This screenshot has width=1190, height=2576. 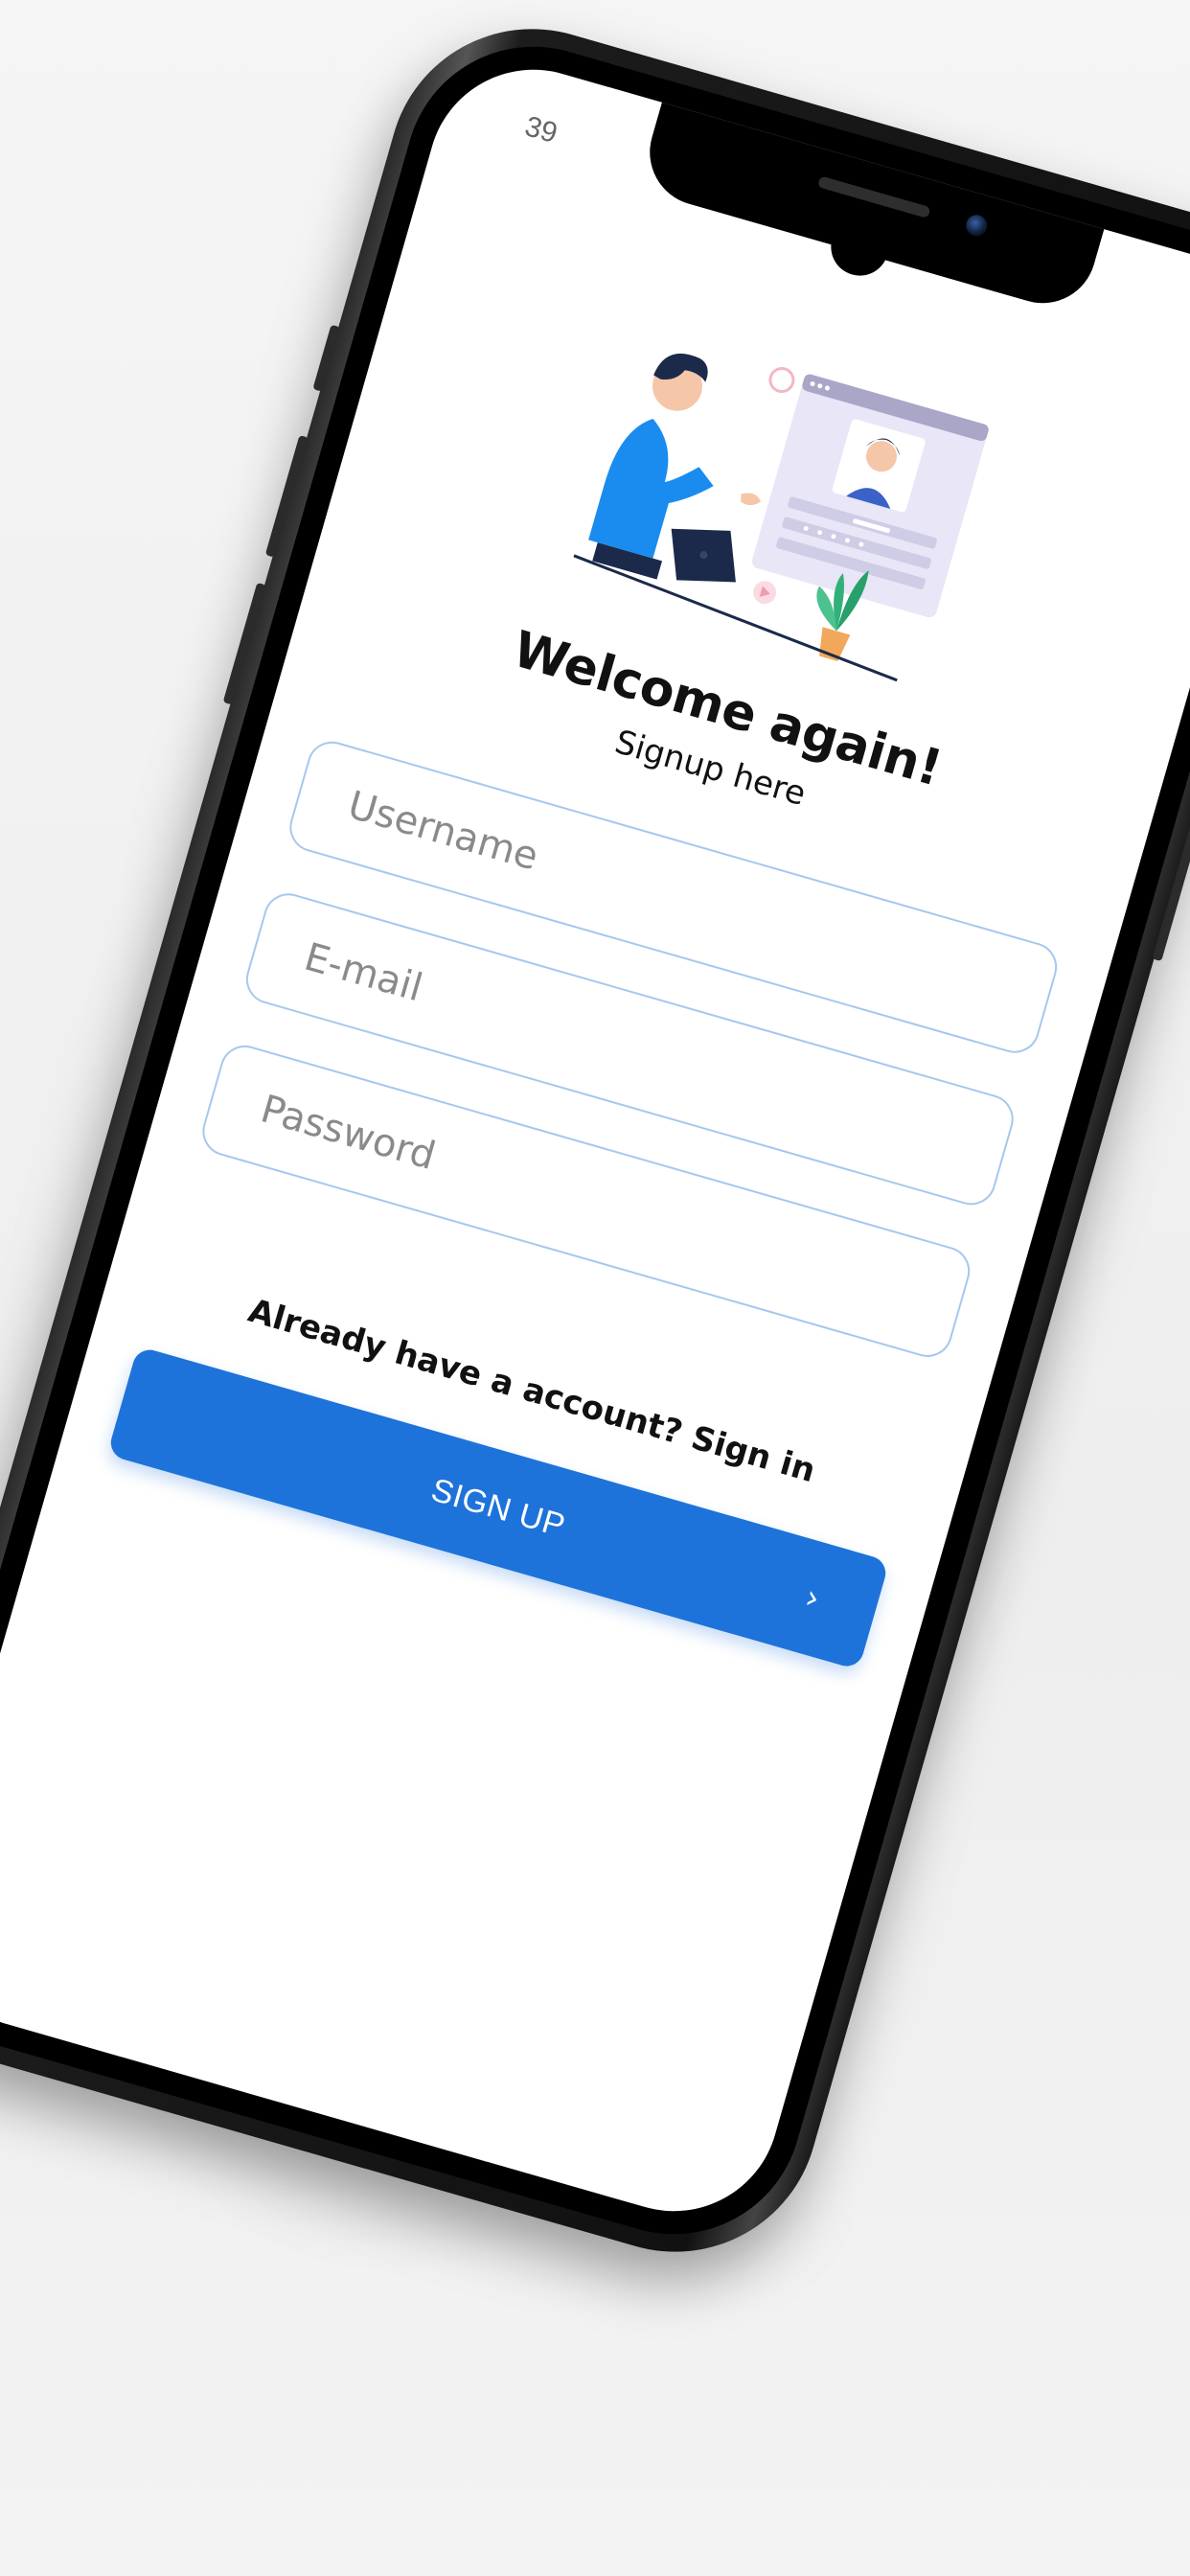 I want to click on browser-window, so click(x=870, y=496).